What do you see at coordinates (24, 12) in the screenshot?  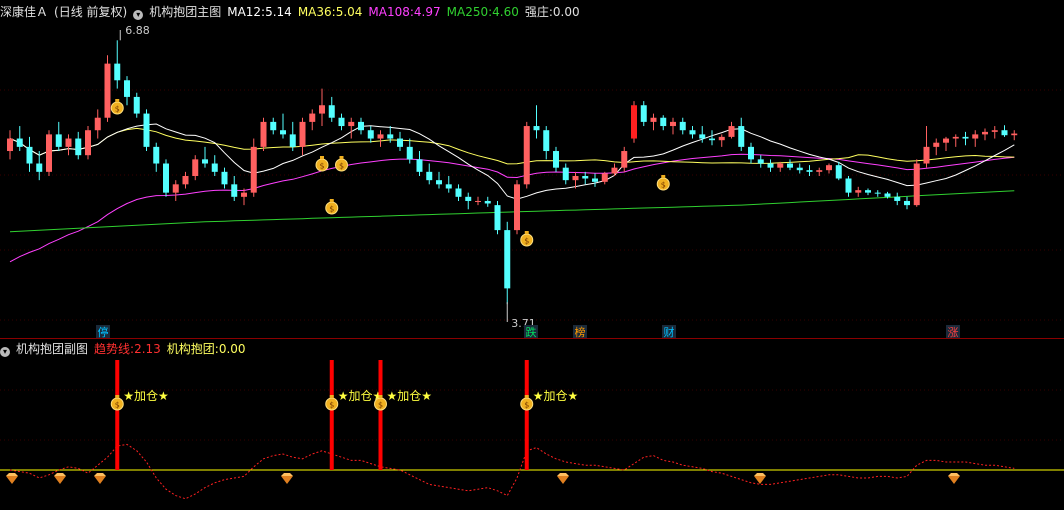 I see `stock-name: 深康佳Ａ` at bounding box center [24, 12].